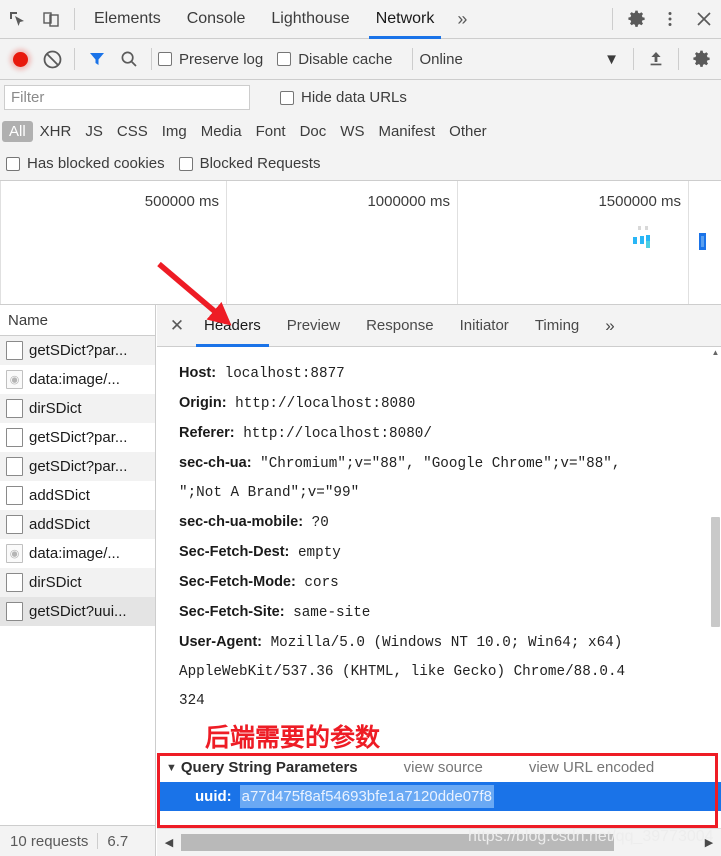 The width and height of the screenshot is (721, 856). What do you see at coordinates (636, 19) in the screenshot?
I see `settings-gear-icon` at bounding box center [636, 19].